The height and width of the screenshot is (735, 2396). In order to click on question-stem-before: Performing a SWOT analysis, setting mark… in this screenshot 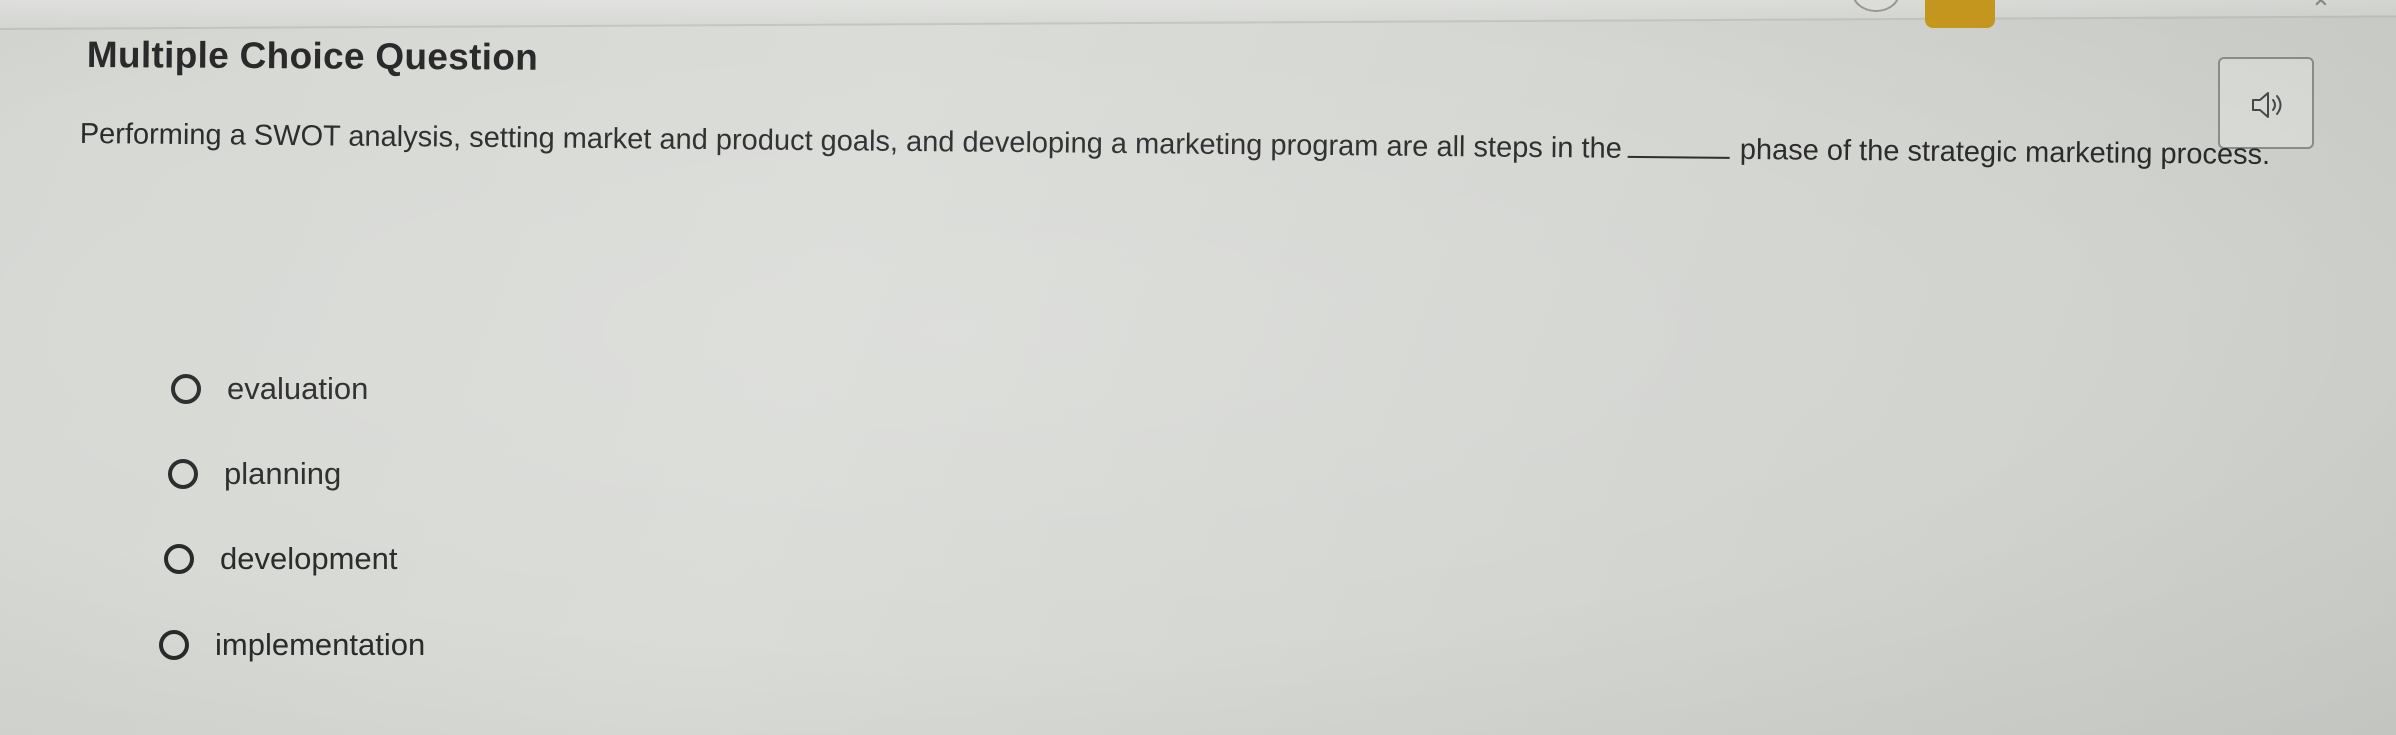, I will do `click(850, 141)`.